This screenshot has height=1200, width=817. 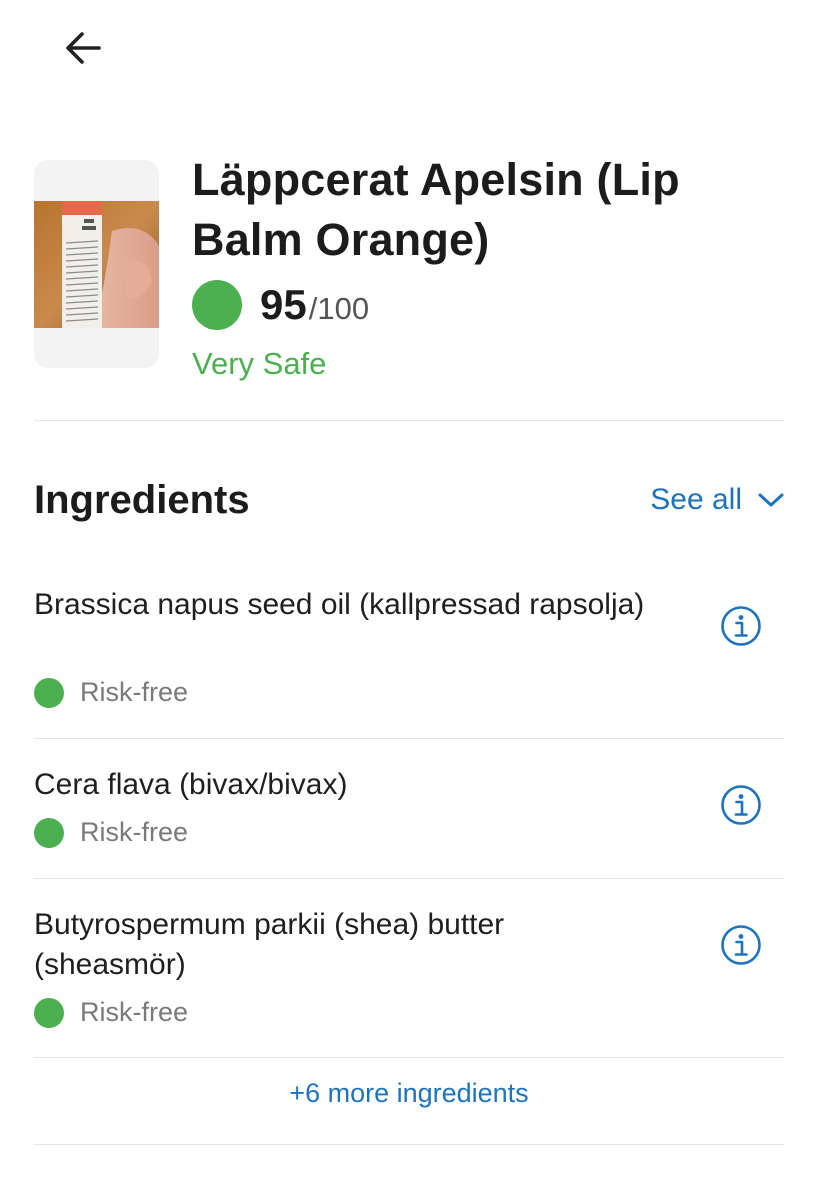 I want to click on section-title: Ingredients, so click(x=142, y=499).